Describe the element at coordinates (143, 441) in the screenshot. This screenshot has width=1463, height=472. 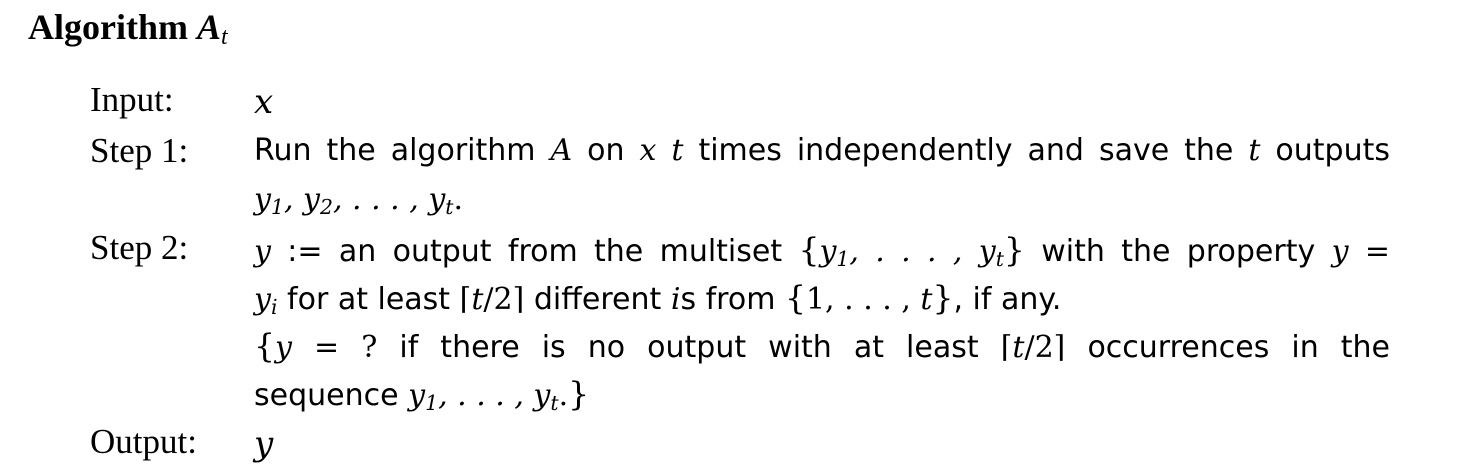
I see `output-label: Output:` at that location.